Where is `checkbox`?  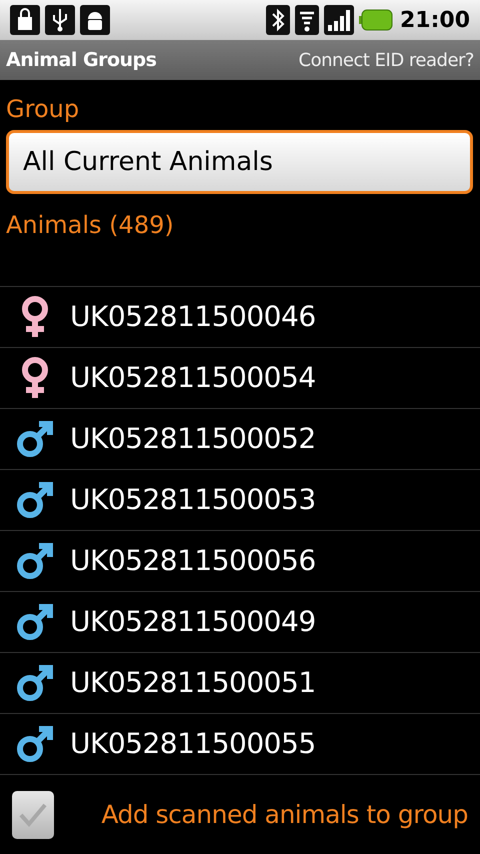 checkbox is located at coordinates (33, 815).